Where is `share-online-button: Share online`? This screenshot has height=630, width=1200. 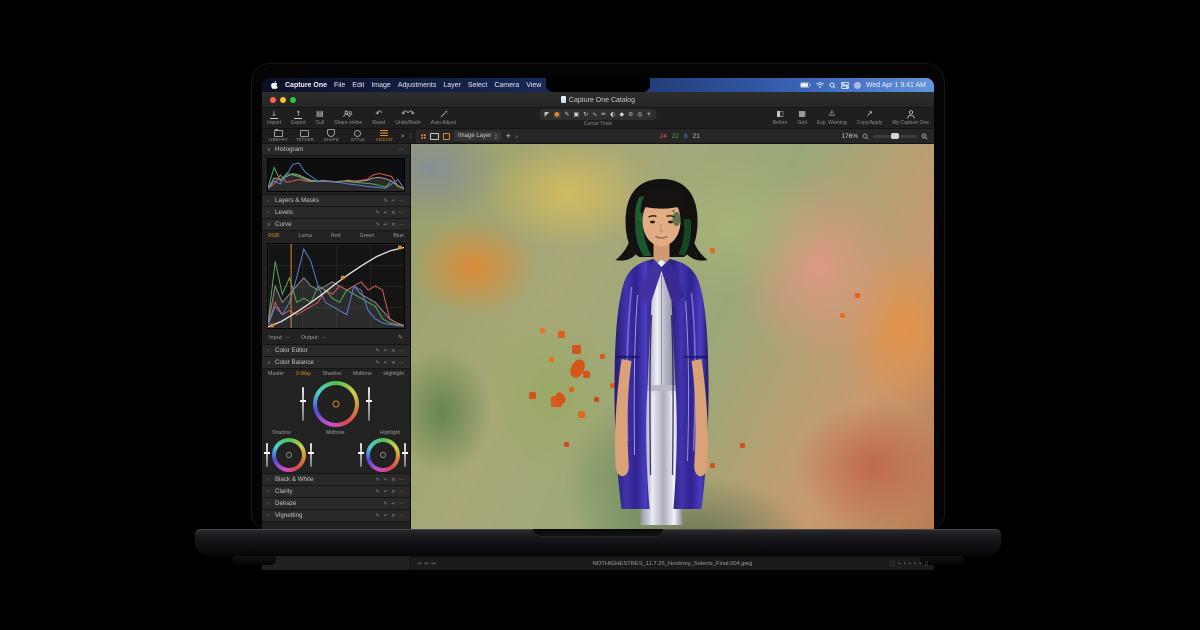
share-online-button: Share online is located at coordinates (348, 118).